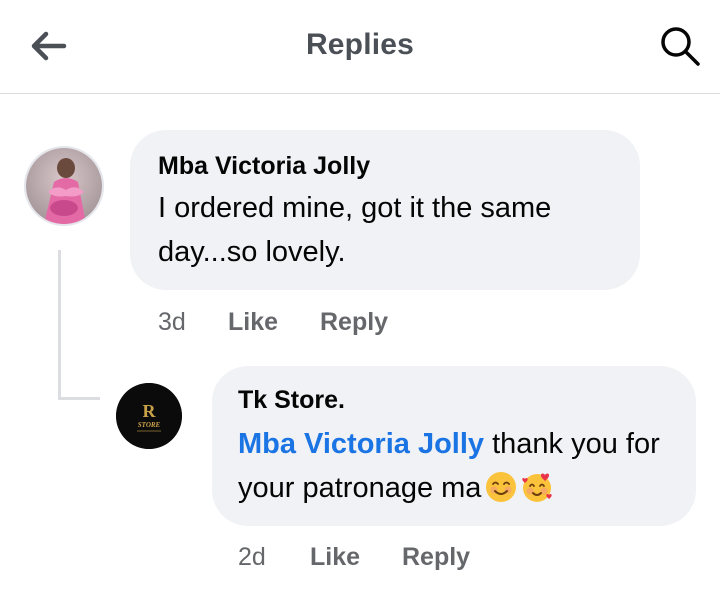 The image size is (720, 600). I want to click on comment-author: Mba Victoria Jolly, so click(264, 166).